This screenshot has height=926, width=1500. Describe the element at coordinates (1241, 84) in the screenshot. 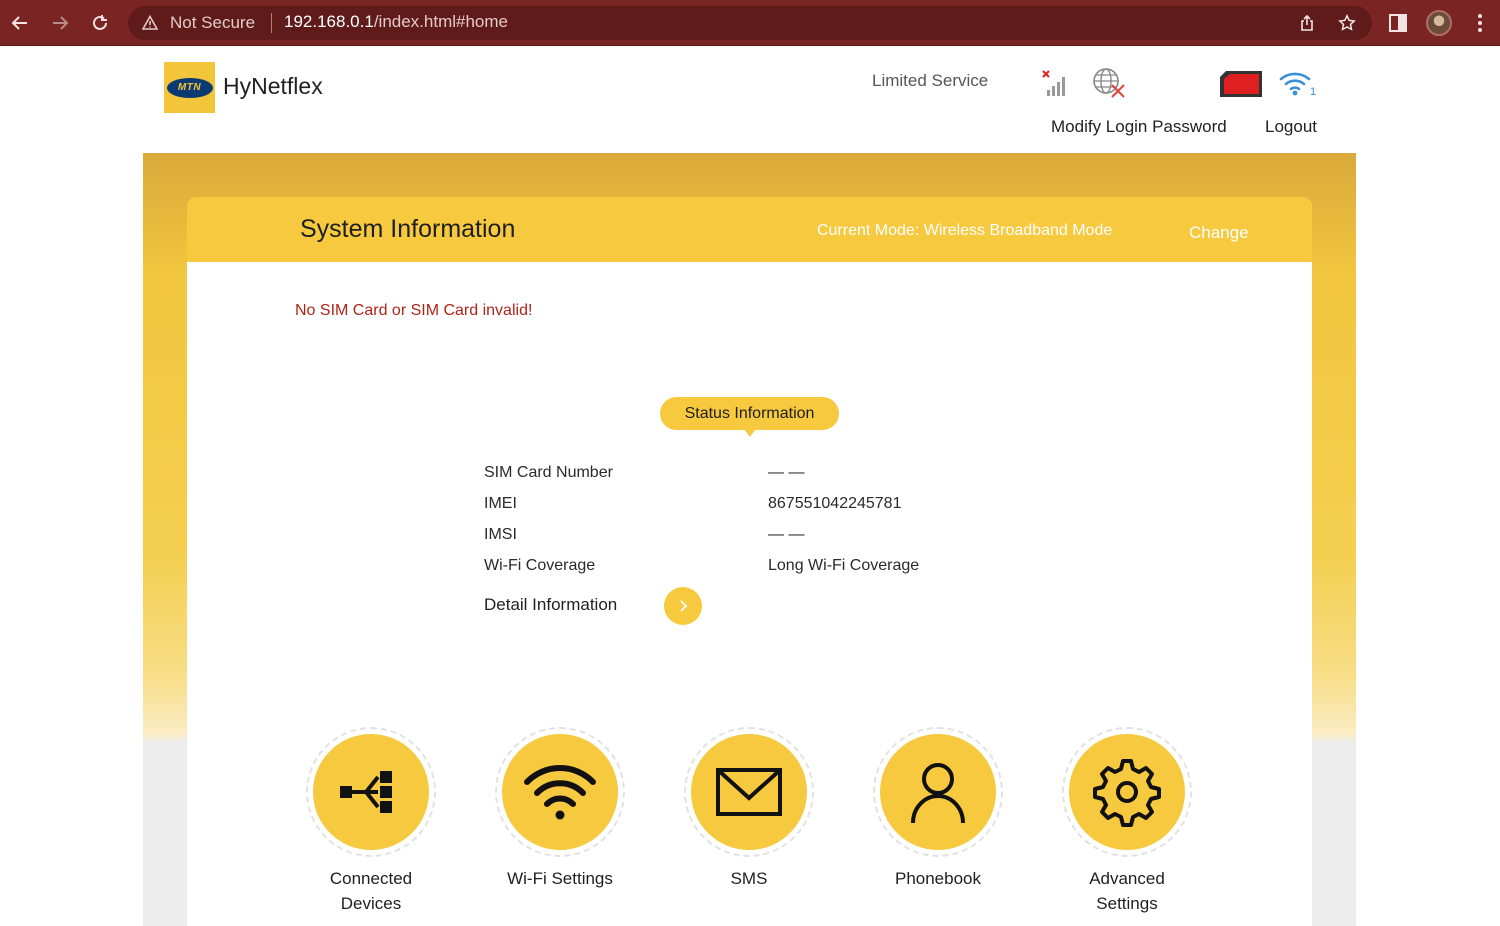

I see `sim-card-icon` at that location.